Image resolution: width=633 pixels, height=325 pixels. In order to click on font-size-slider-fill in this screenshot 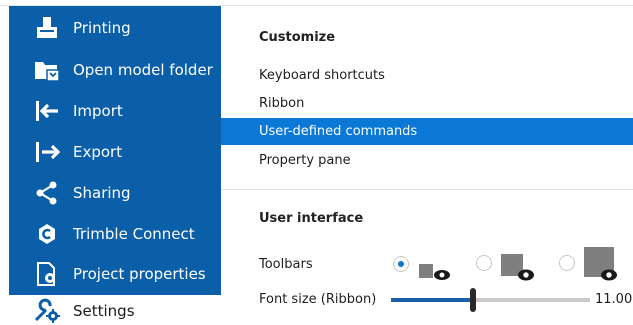, I will do `click(432, 300)`.